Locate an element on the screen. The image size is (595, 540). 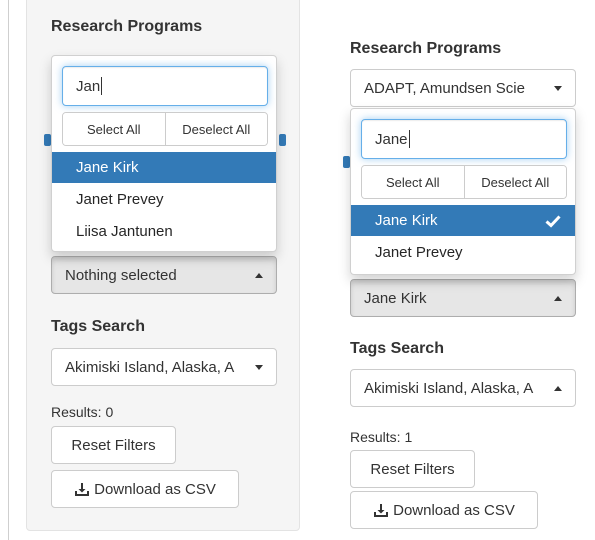
results-count: Results: 1 is located at coordinates (381, 437).